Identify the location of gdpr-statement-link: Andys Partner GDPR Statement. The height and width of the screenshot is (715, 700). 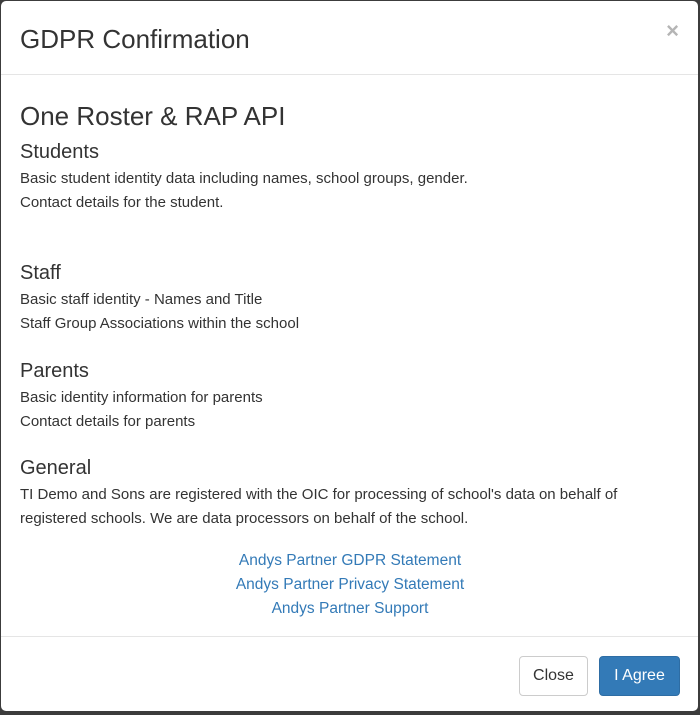
(350, 561).